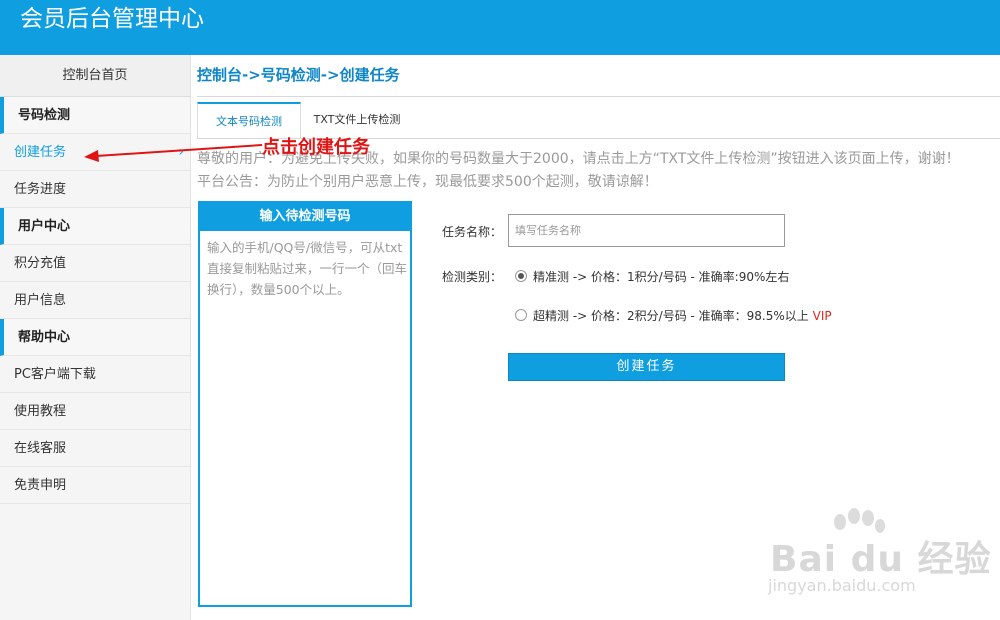 This screenshot has height=620, width=1000. What do you see at coordinates (472, 277) in the screenshot?
I see `detect-type-label: 检测类别：` at bounding box center [472, 277].